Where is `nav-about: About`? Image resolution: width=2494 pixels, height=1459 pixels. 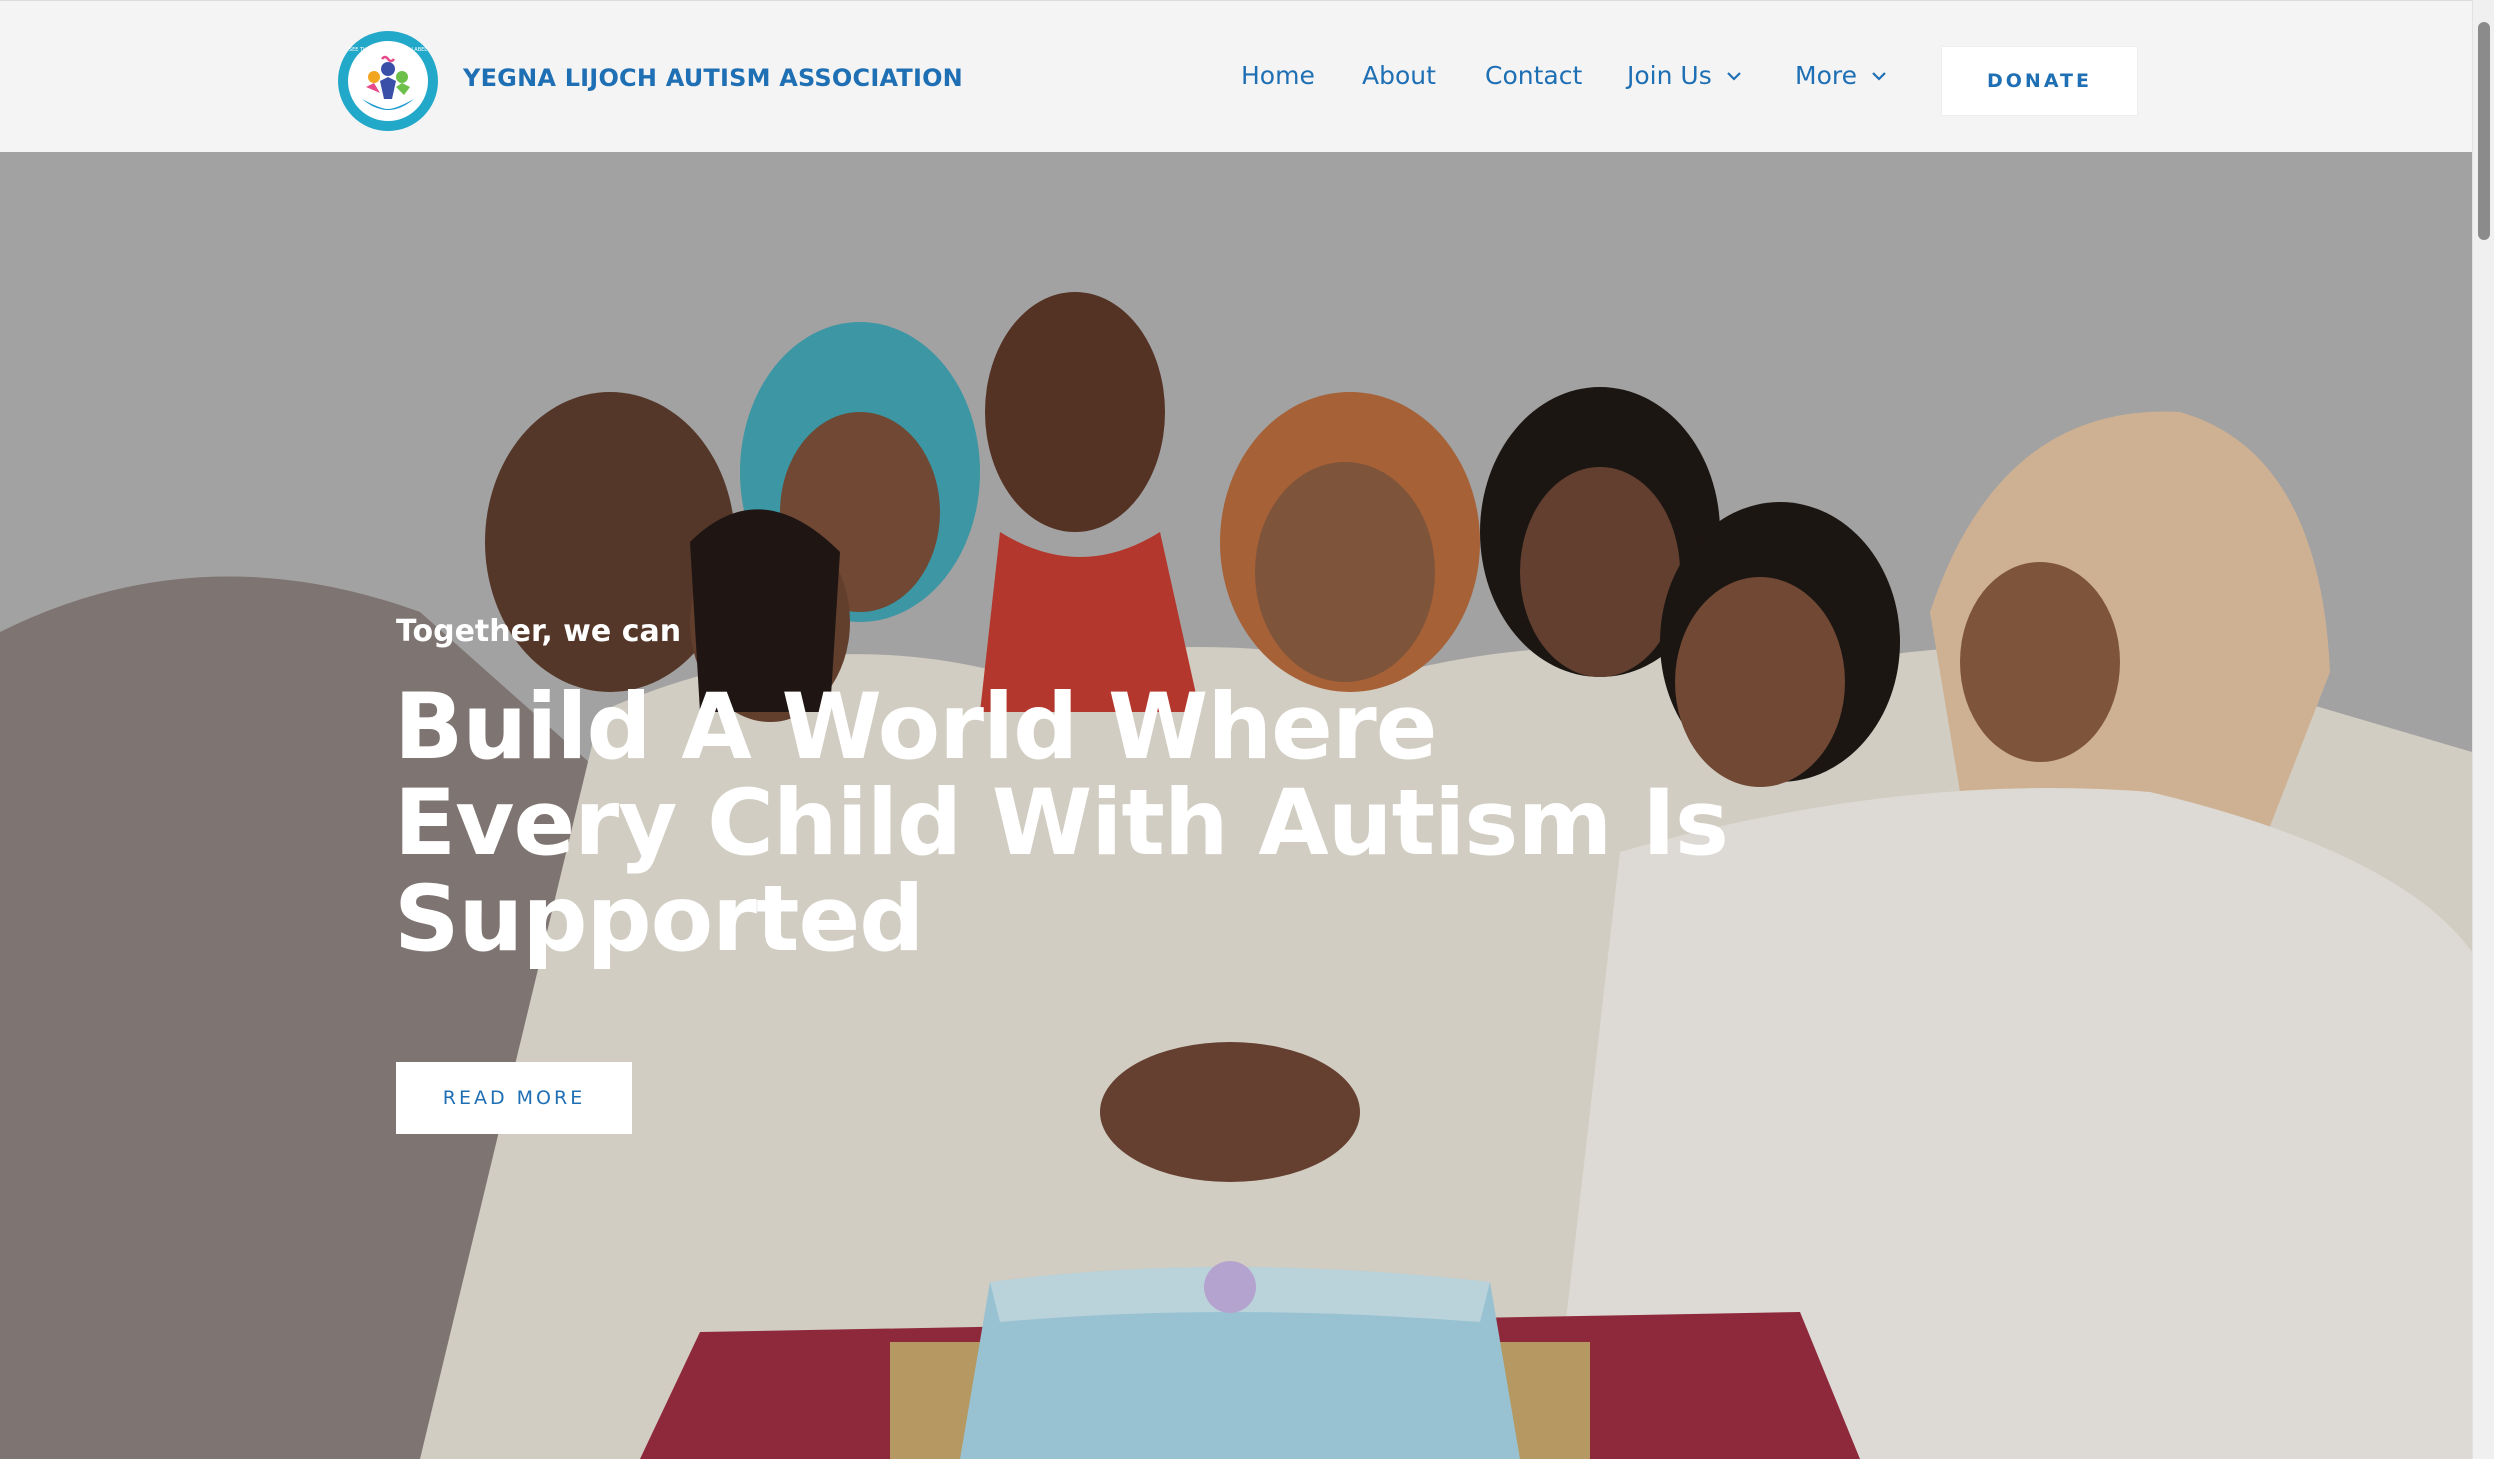 nav-about: About is located at coordinates (1399, 75).